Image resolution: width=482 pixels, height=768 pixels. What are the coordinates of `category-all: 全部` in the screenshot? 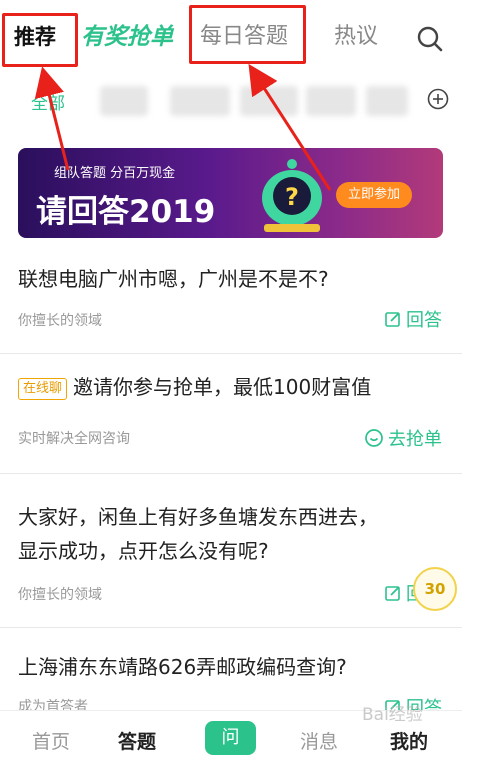 It's located at (48, 101).